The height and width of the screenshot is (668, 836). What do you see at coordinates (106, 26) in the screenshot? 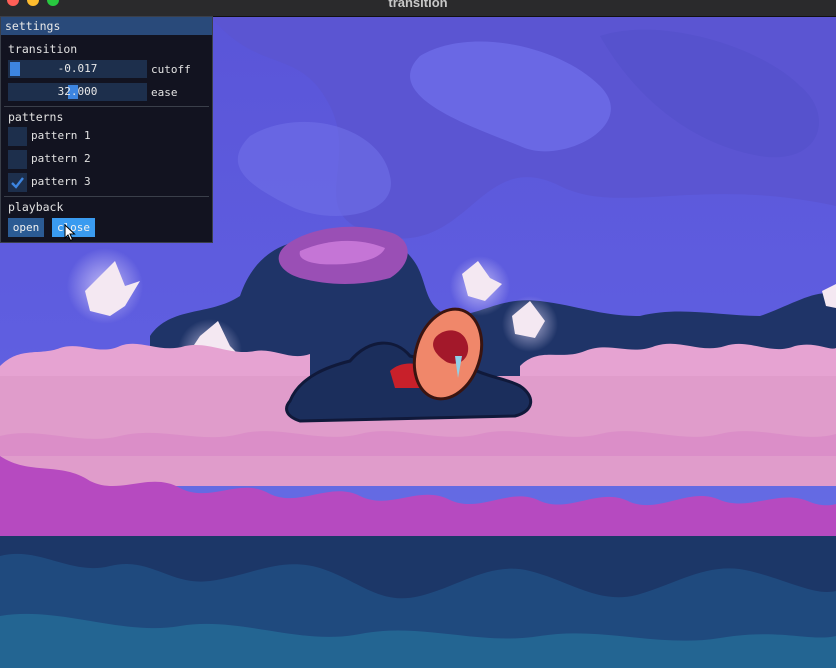
I see `settings-panel-title: settings` at bounding box center [106, 26].